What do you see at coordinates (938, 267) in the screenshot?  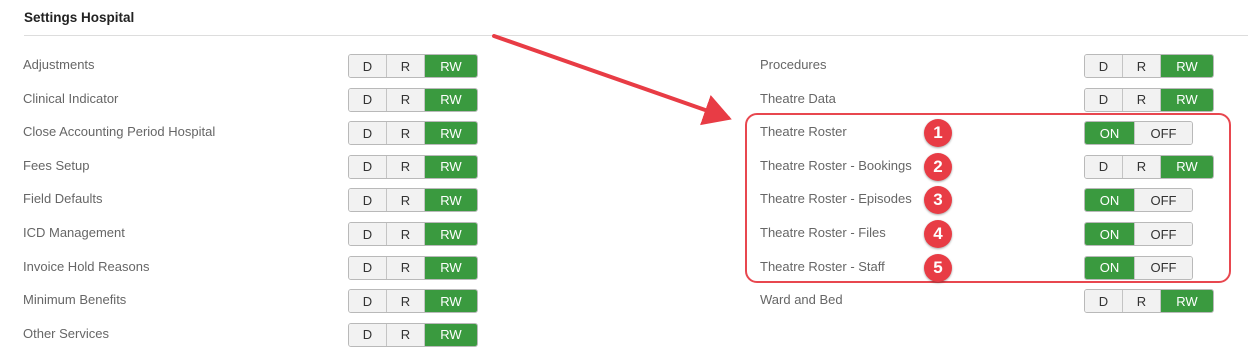 I see `annotation-number-badge: 5` at bounding box center [938, 267].